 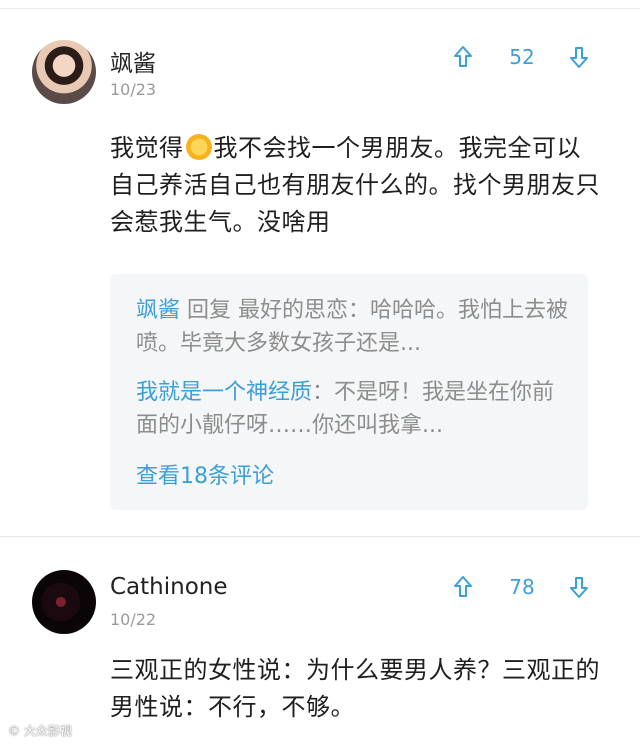 I want to click on vote-control: 52, so click(x=523, y=57).